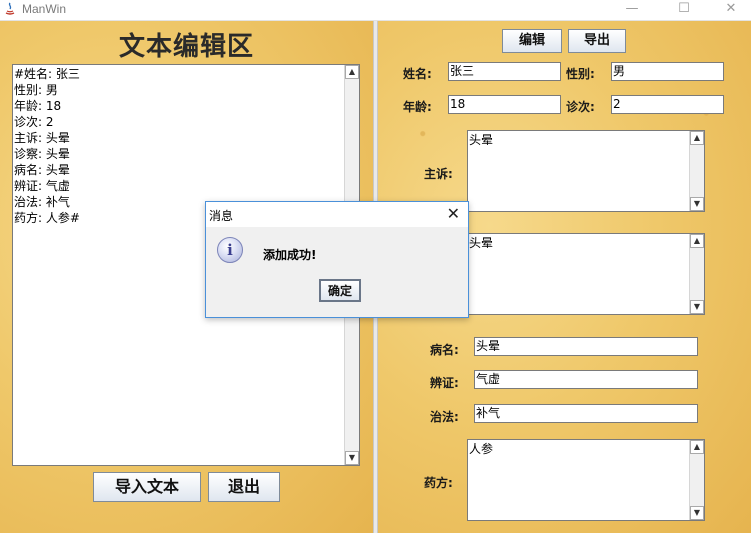 This screenshot has width=751, height=533. Describe the element at coordinates (578, 171) in the screenshot. I see `chief-complaint-text: 头晕` at that location.